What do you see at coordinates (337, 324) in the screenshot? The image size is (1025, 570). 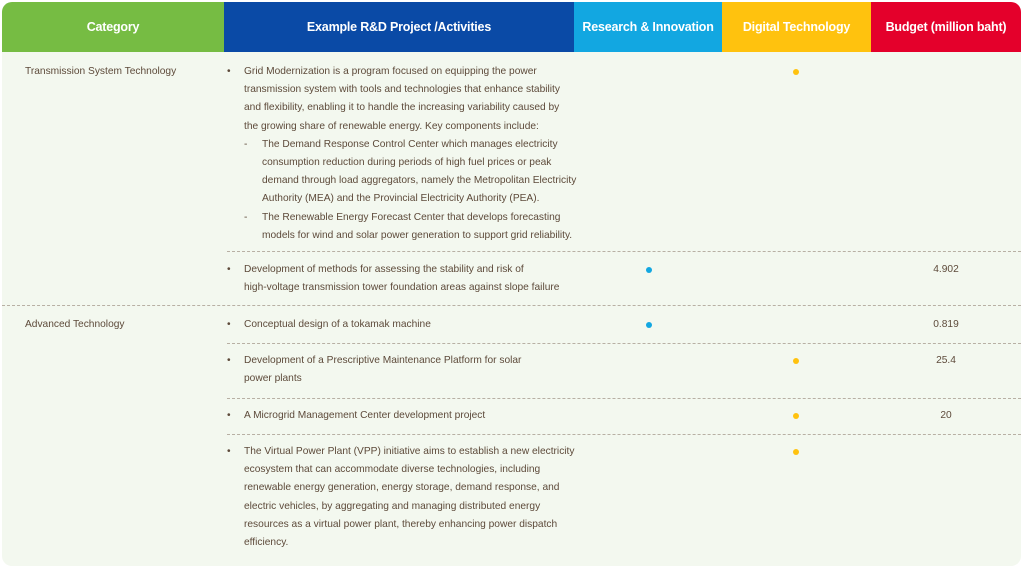 I see `project-line: Conceptual design of a tokamak machine` at bounding box center [337, 324].